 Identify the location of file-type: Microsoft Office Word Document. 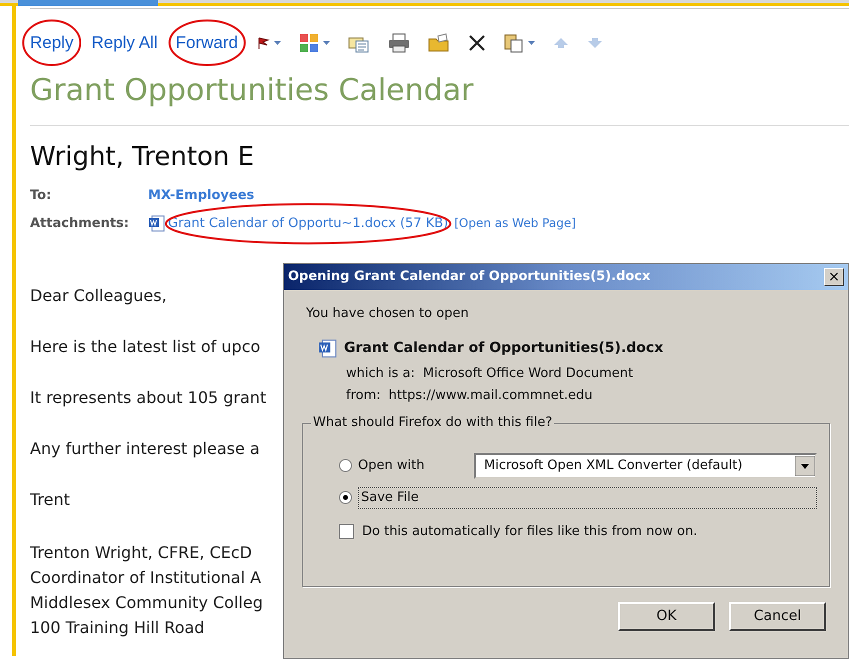
(528, 373).